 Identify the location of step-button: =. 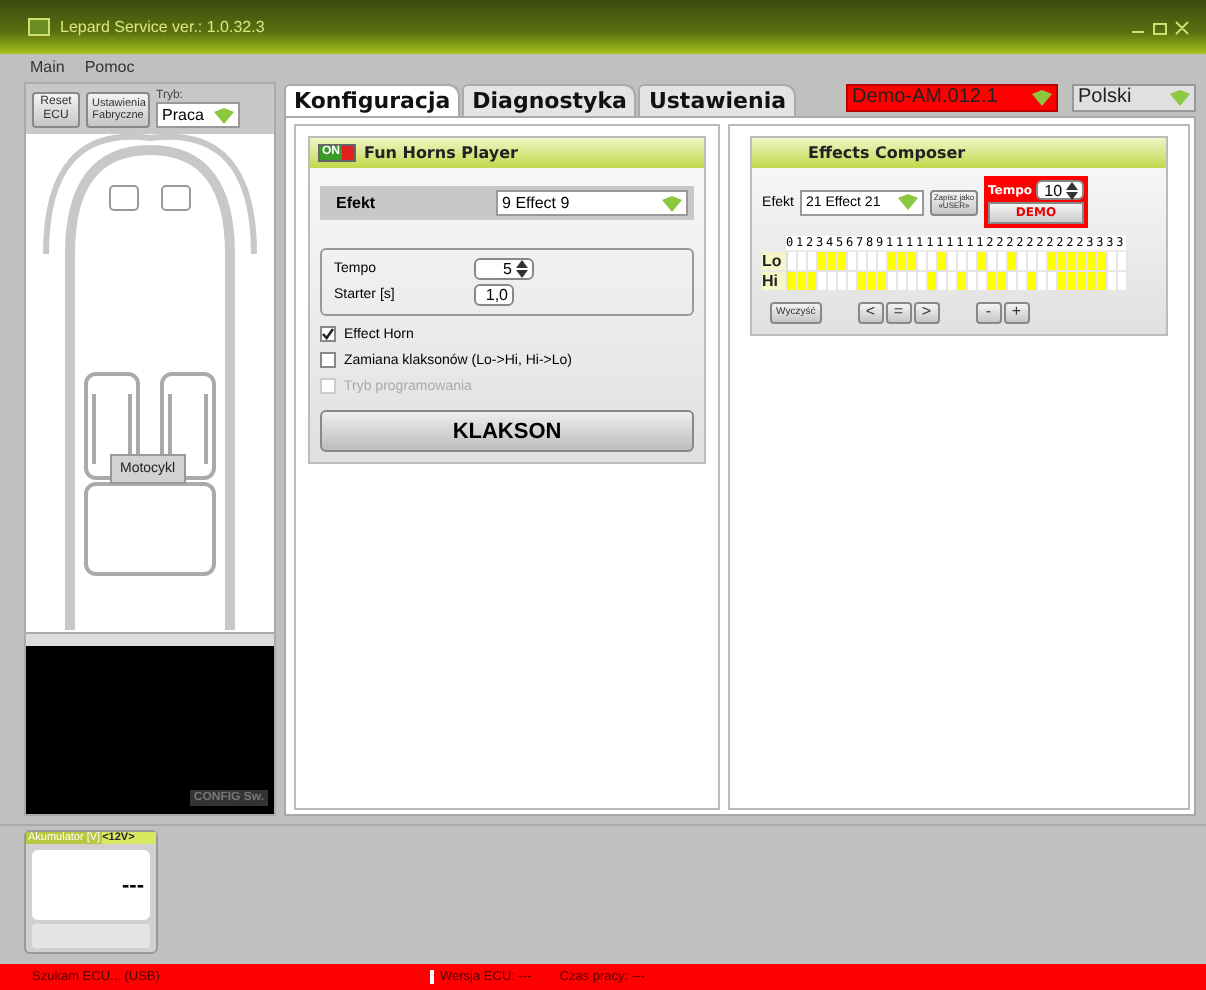
(898, 313).